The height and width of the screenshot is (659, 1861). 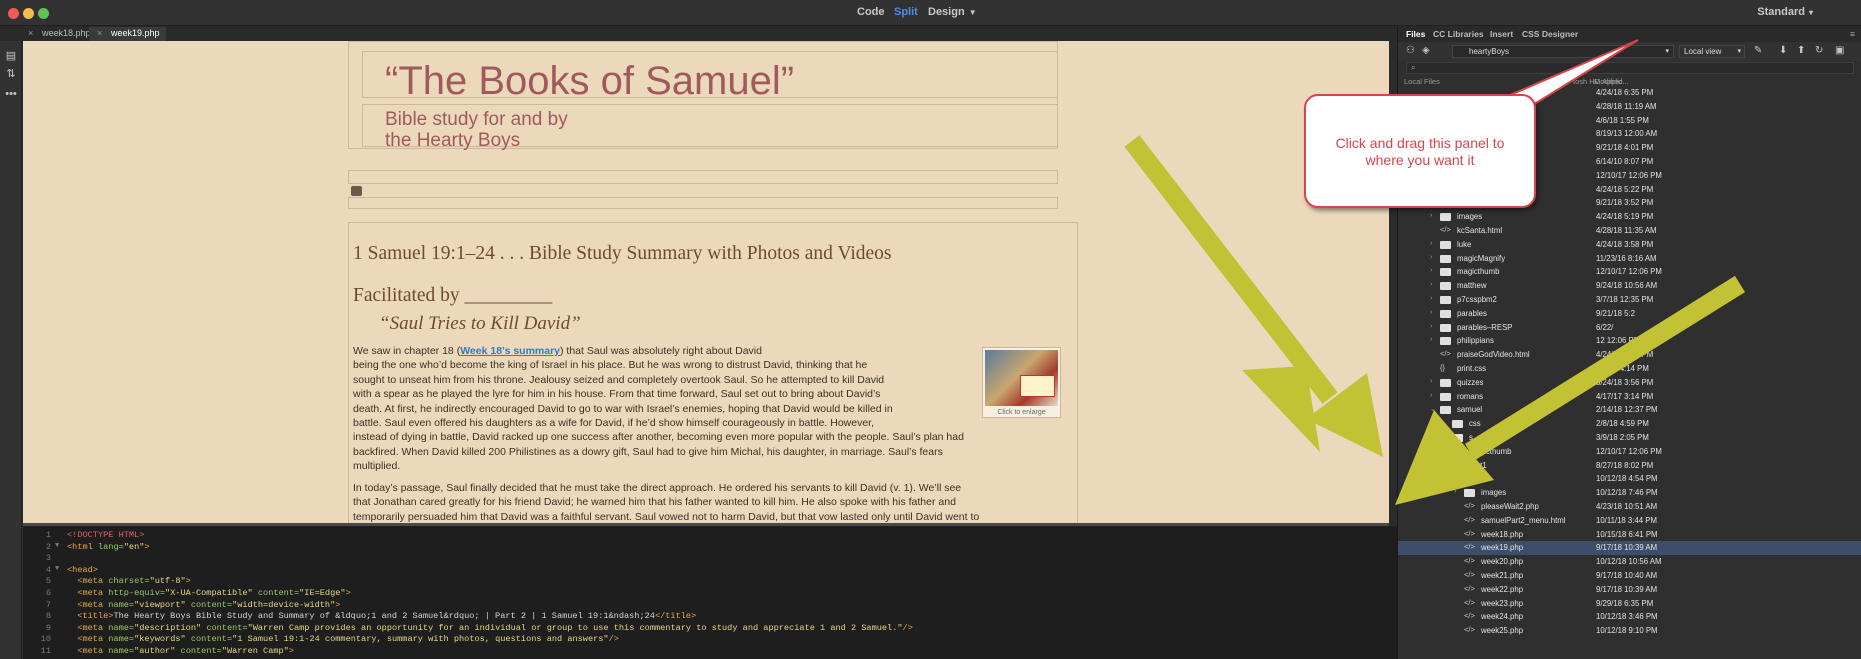 What do you see at coordinates (1629, 604) in the screenshot?
I see `file-tree-row: </> week23.php 9/29/18 6:35 PM` at bounding box center [1629, 604].